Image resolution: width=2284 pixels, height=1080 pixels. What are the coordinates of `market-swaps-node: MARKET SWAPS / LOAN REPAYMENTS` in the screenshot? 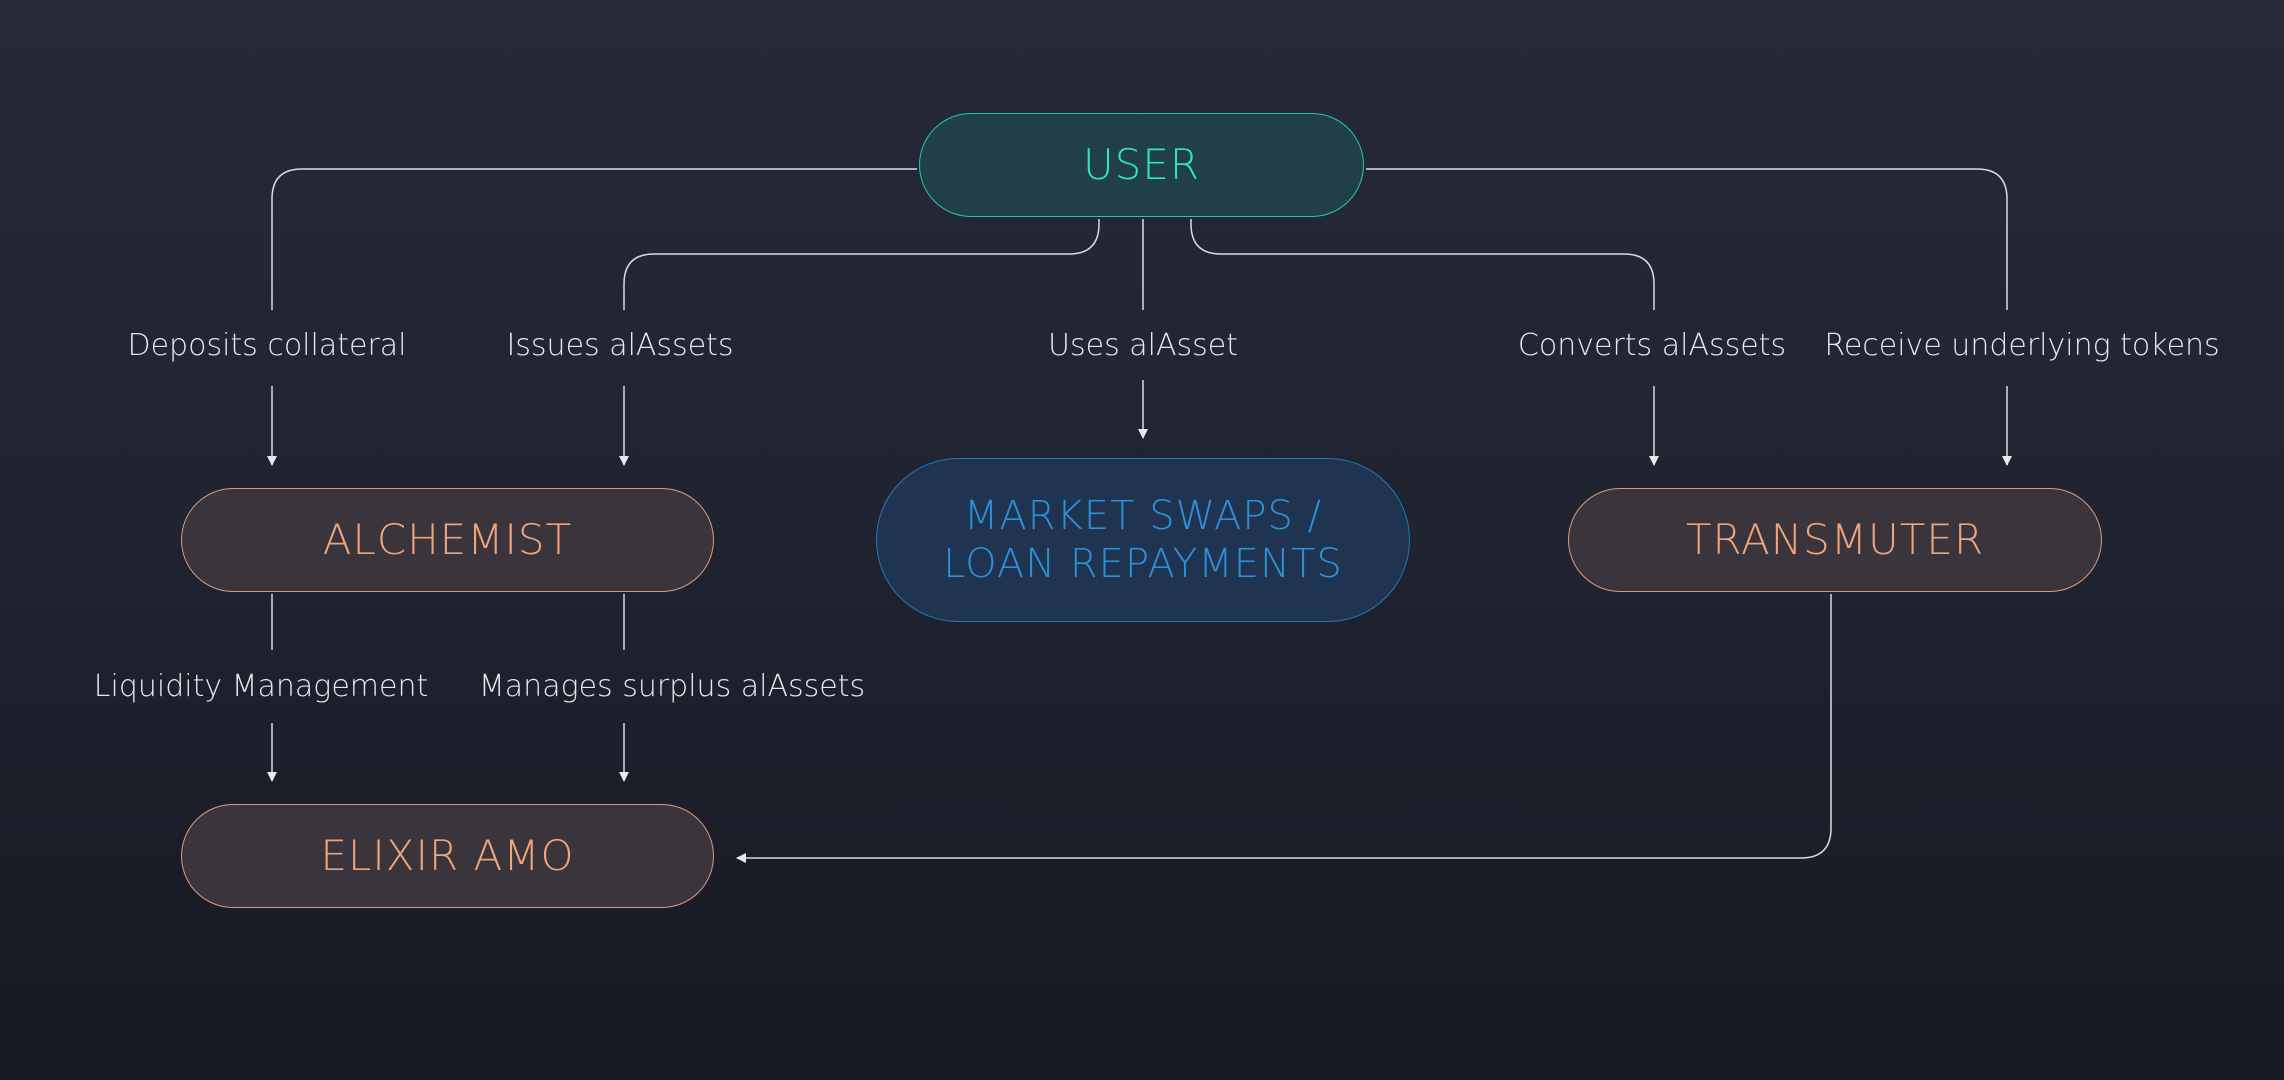 It's located at (1143, 540).